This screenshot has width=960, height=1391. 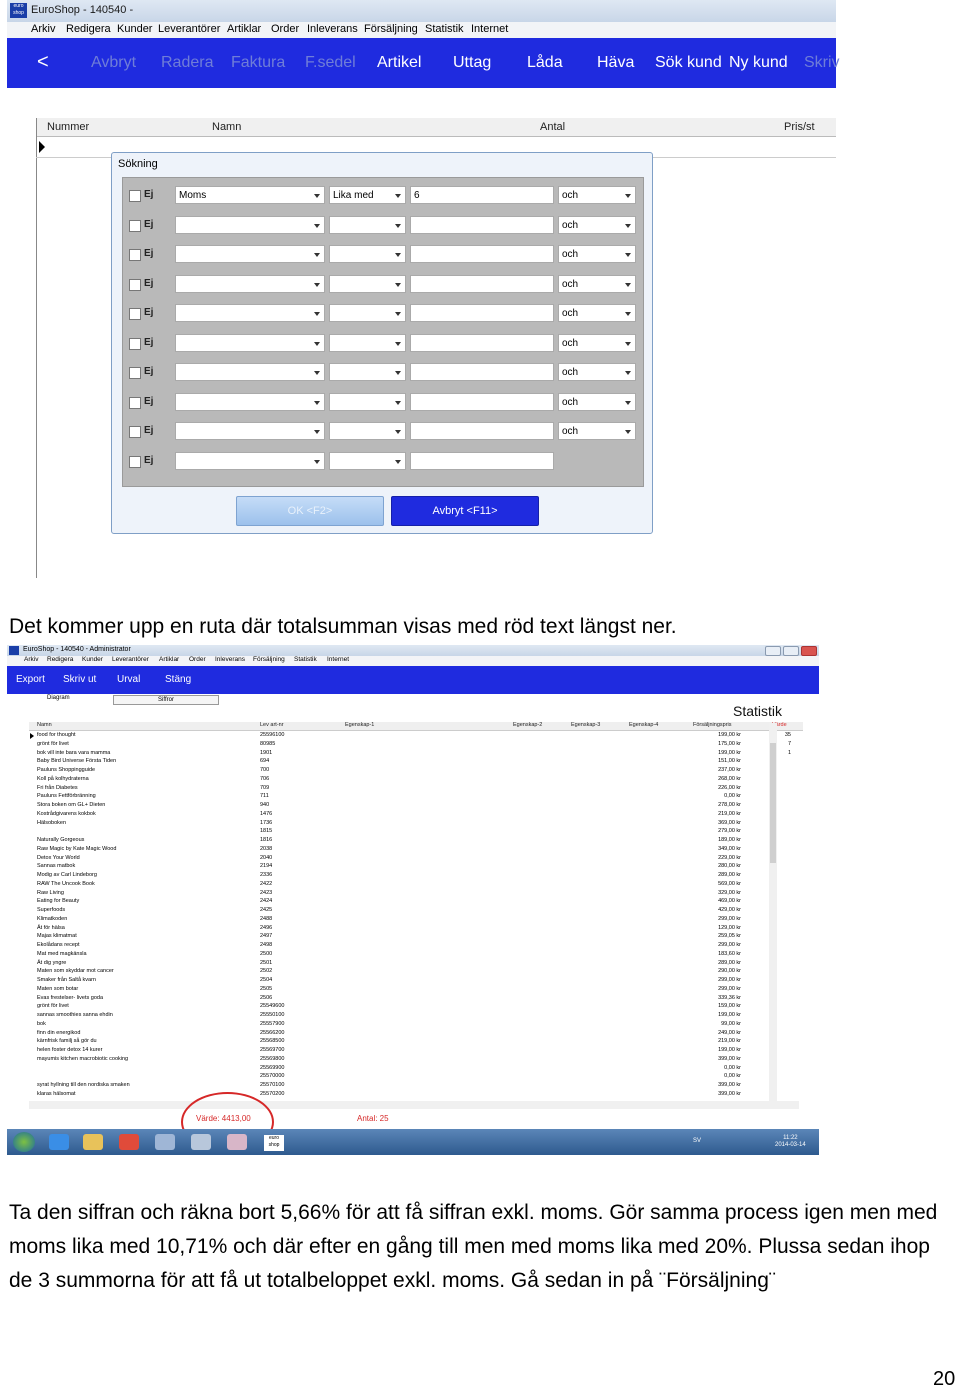 What do you see at coordinates (305, 659) in the screenshot?
I see `menu-item: Statistik` at bounding box center [305, 659].